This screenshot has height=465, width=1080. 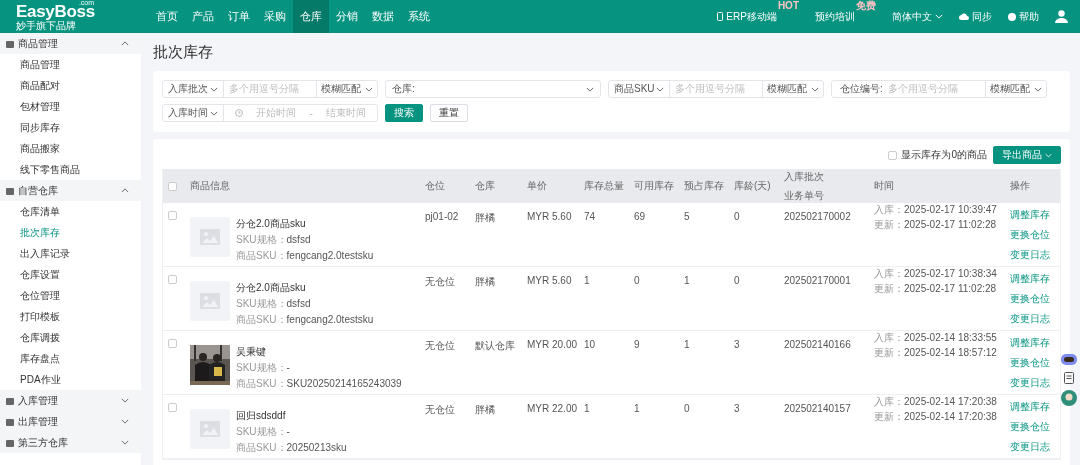 I want to click on warehouse-select: 仓库:, so click(x=493, y=89).